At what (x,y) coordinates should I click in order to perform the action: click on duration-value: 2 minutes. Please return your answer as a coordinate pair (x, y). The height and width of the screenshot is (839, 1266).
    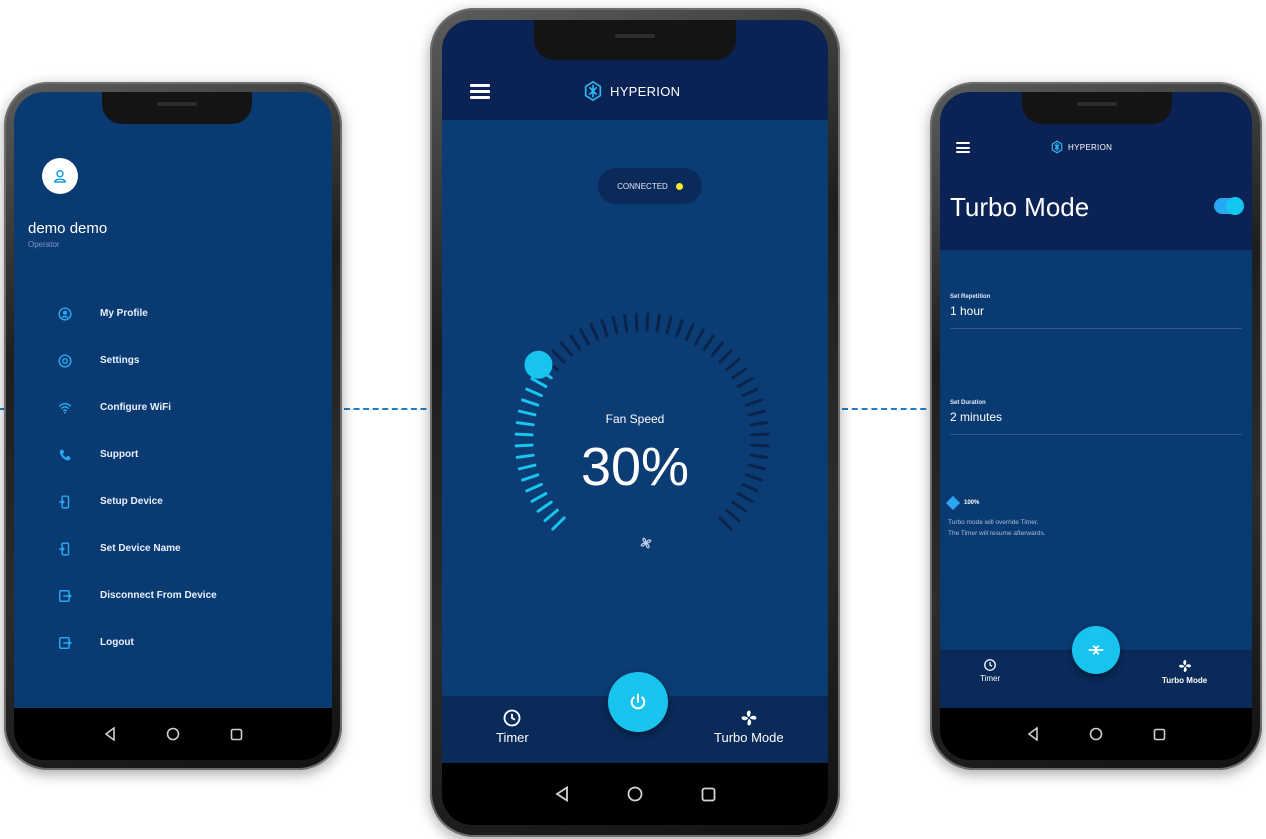
    Looking at the image, I should click on (976, 417).